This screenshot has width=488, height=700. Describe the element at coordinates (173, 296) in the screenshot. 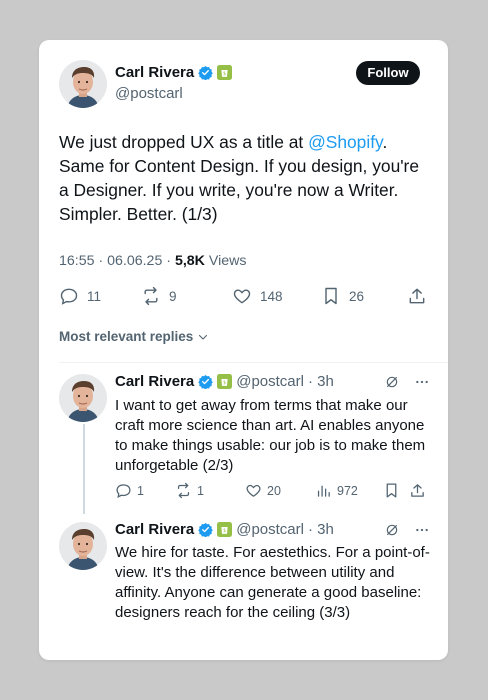

I see `repost-count: 9` at that location.